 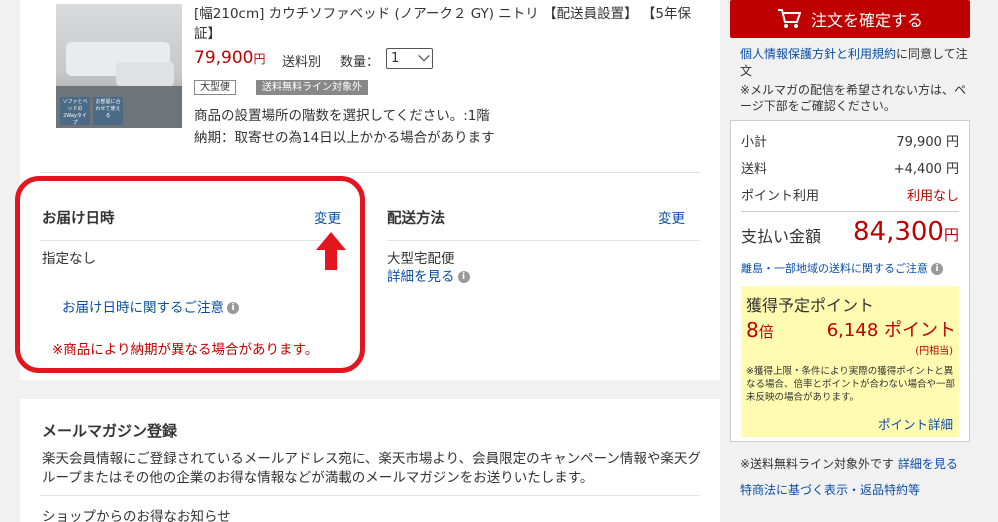 What do you see at coordinates (850, 169) in the screenshot?
I see `shipping-row: 送料 +4,400 円` at bounding box center [850, 169].